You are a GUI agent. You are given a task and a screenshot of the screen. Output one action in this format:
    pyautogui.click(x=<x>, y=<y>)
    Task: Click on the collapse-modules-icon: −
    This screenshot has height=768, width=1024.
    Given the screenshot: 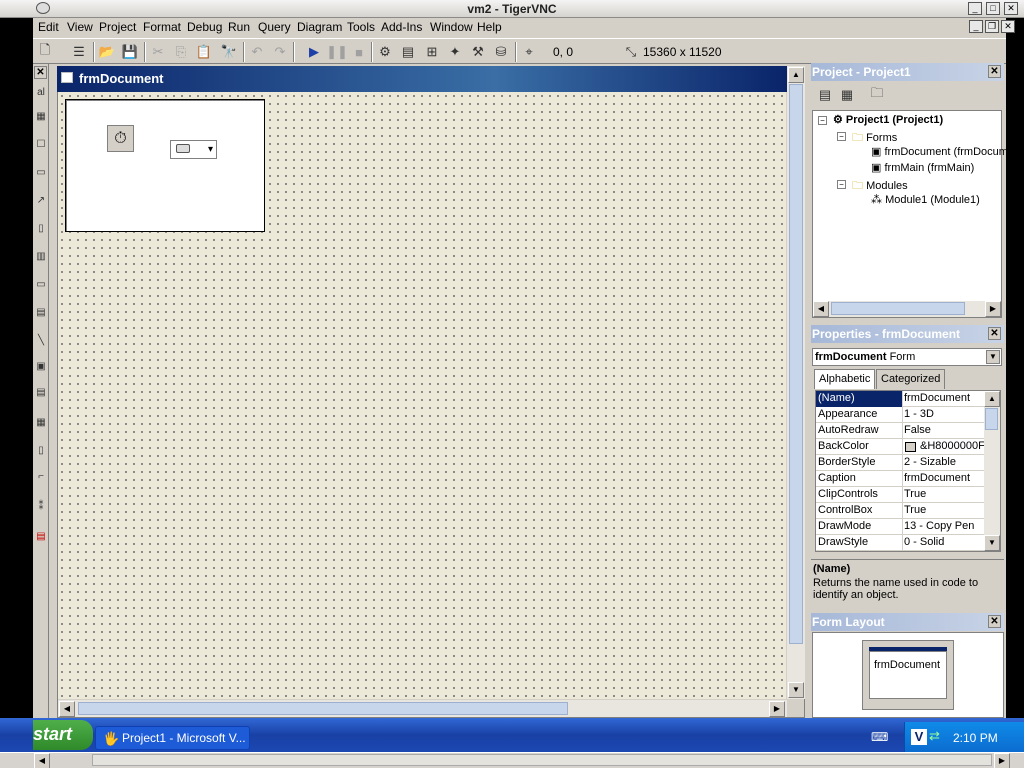 What is the action you would take?
    pyautogui.click(x=841, y=184)
    